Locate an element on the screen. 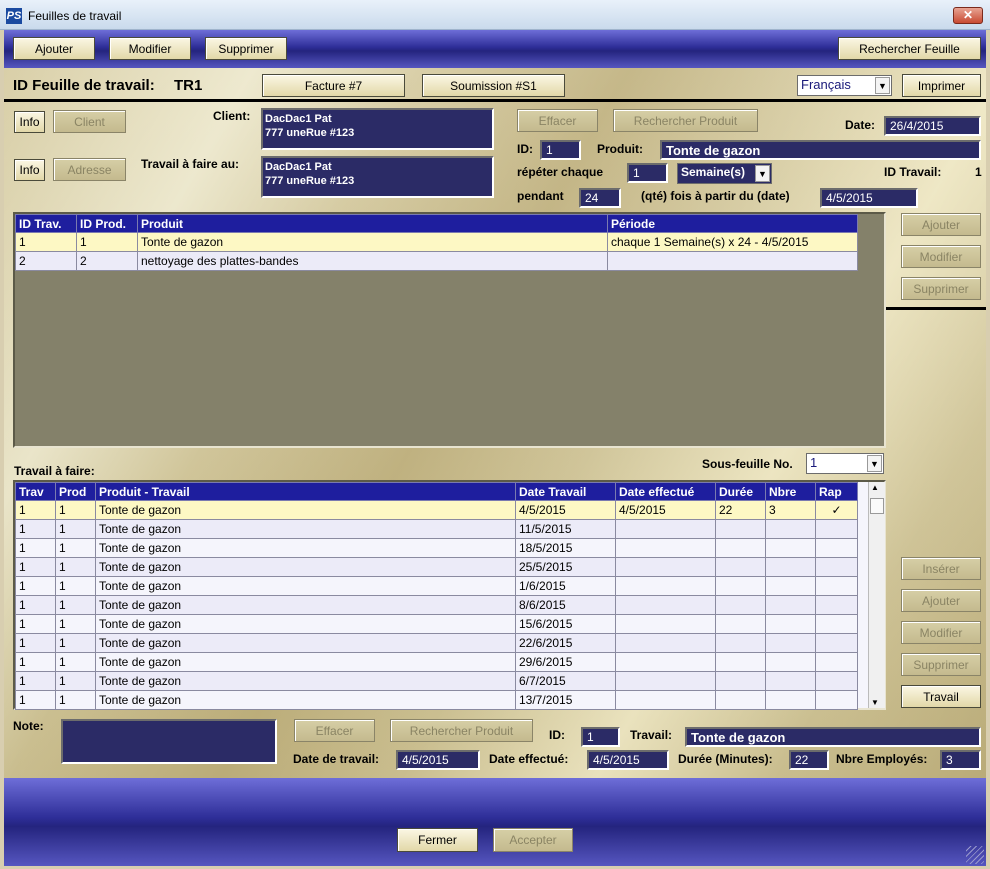 The image size is (990, 869). date-field: 26/4/2015 is located at coordinates (932, 126).